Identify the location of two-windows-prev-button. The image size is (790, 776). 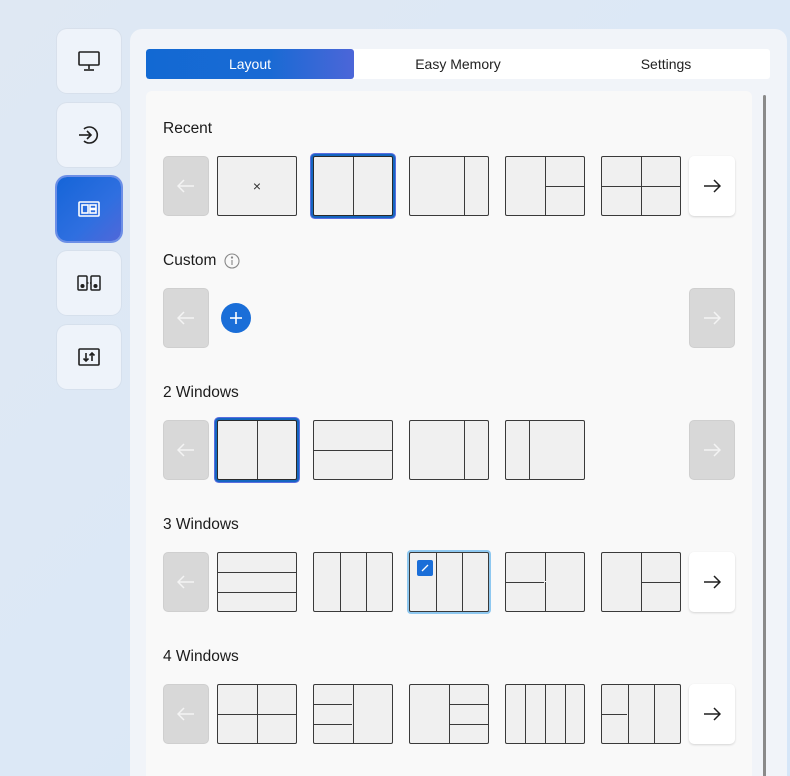
(186, 450).